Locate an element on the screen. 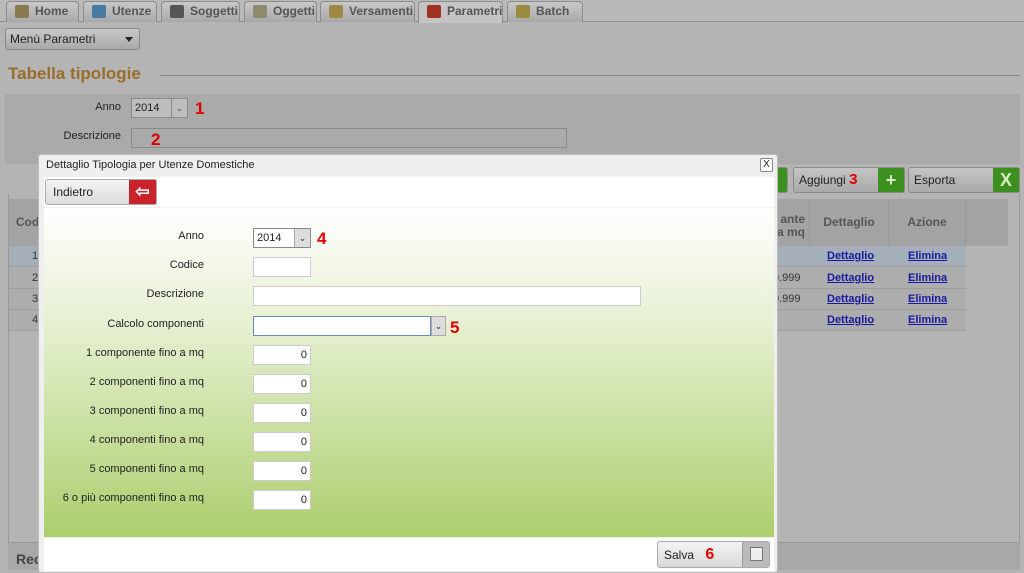 The image size is (1024, 573). indietro-button: Indietro ⇦ is located at coordinates (101, 192).